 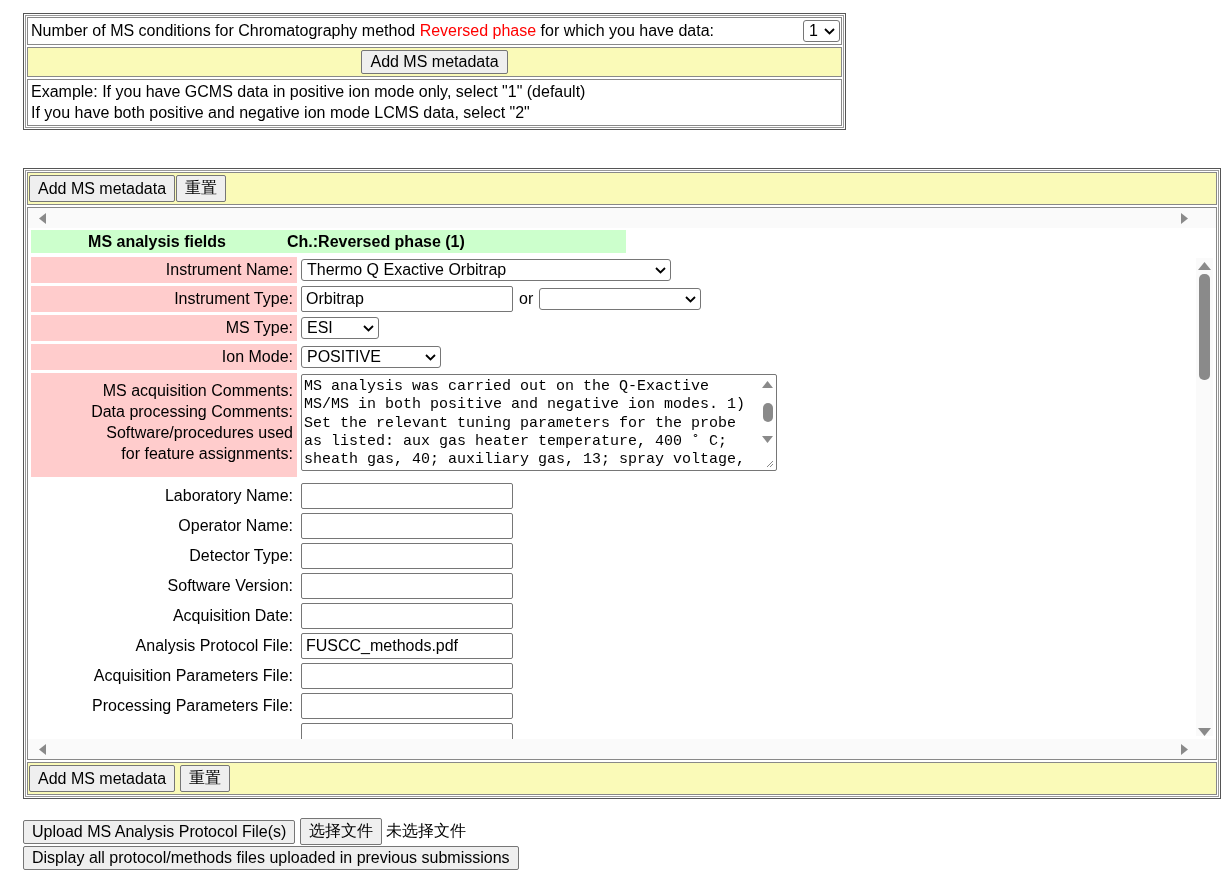 I want to click on resize-grip-icon, so click(x=769, y=463).